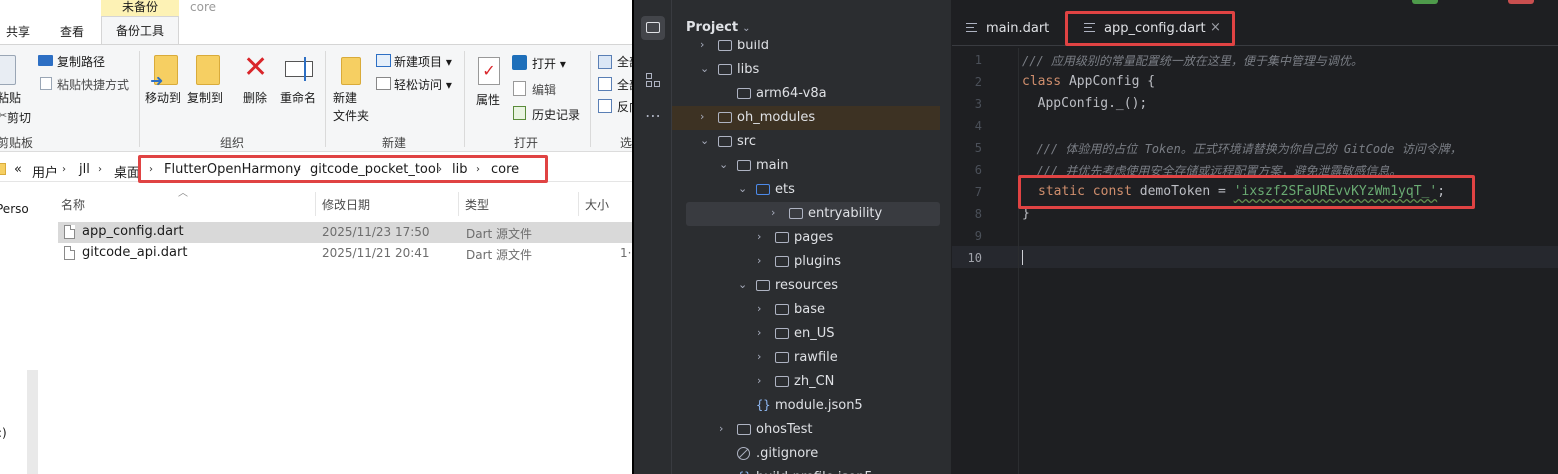  What do you see at coordinates (806, 262) in the screenshot?
I see `tree-item: › plugins` at bounding box center [806, 262].